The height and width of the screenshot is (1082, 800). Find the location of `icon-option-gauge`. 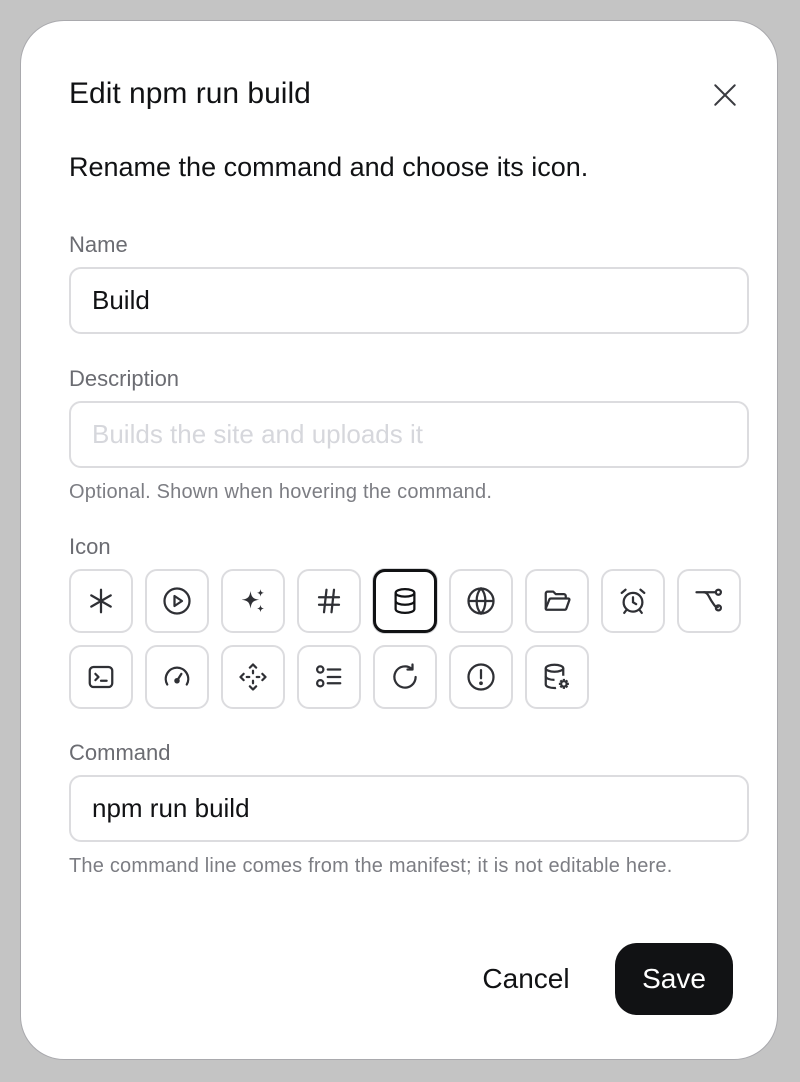

icon-option-gauge is located at coordinates (177, 677).